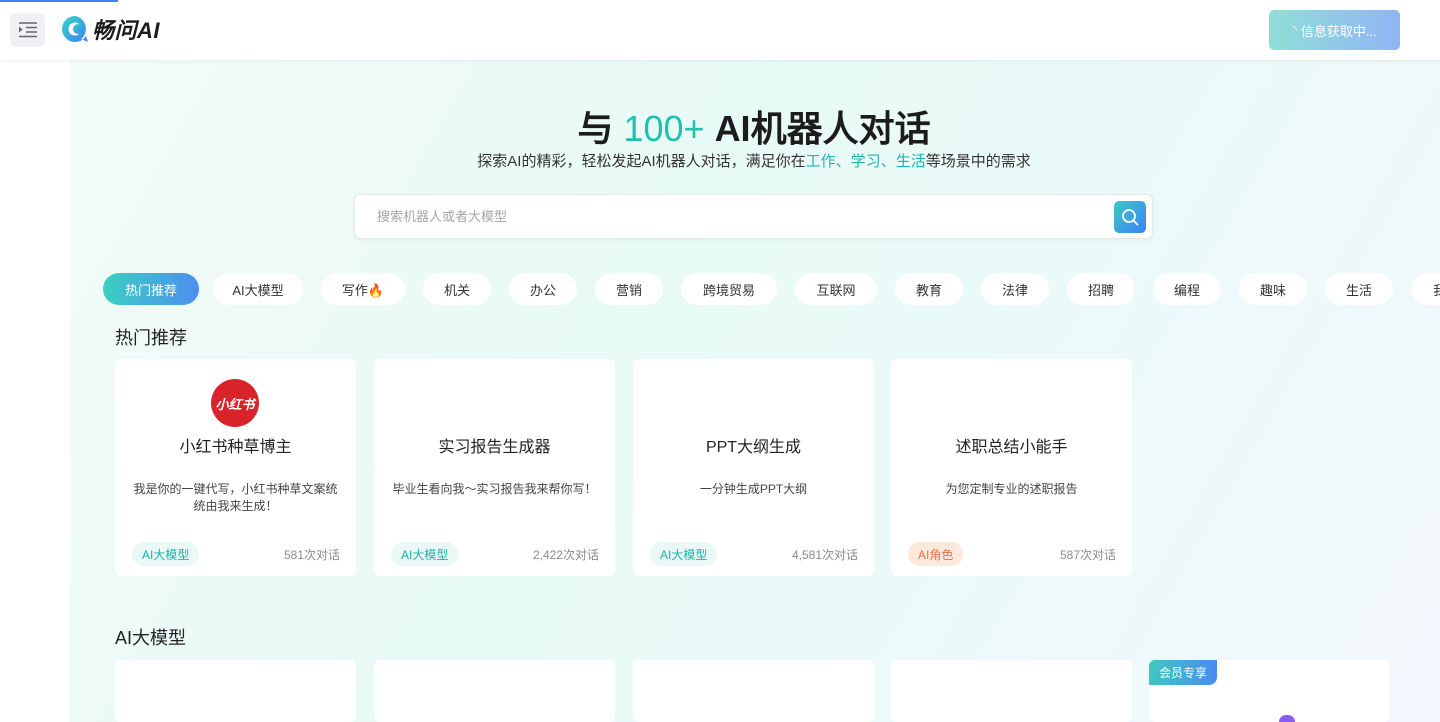 The height and width of the screenshot is (722, 1440). What do you see at coordinates (1011, 447) in the screenshot?
I see `bot-card-name: 述职总结小能手` at bounding box center [1011, 447].